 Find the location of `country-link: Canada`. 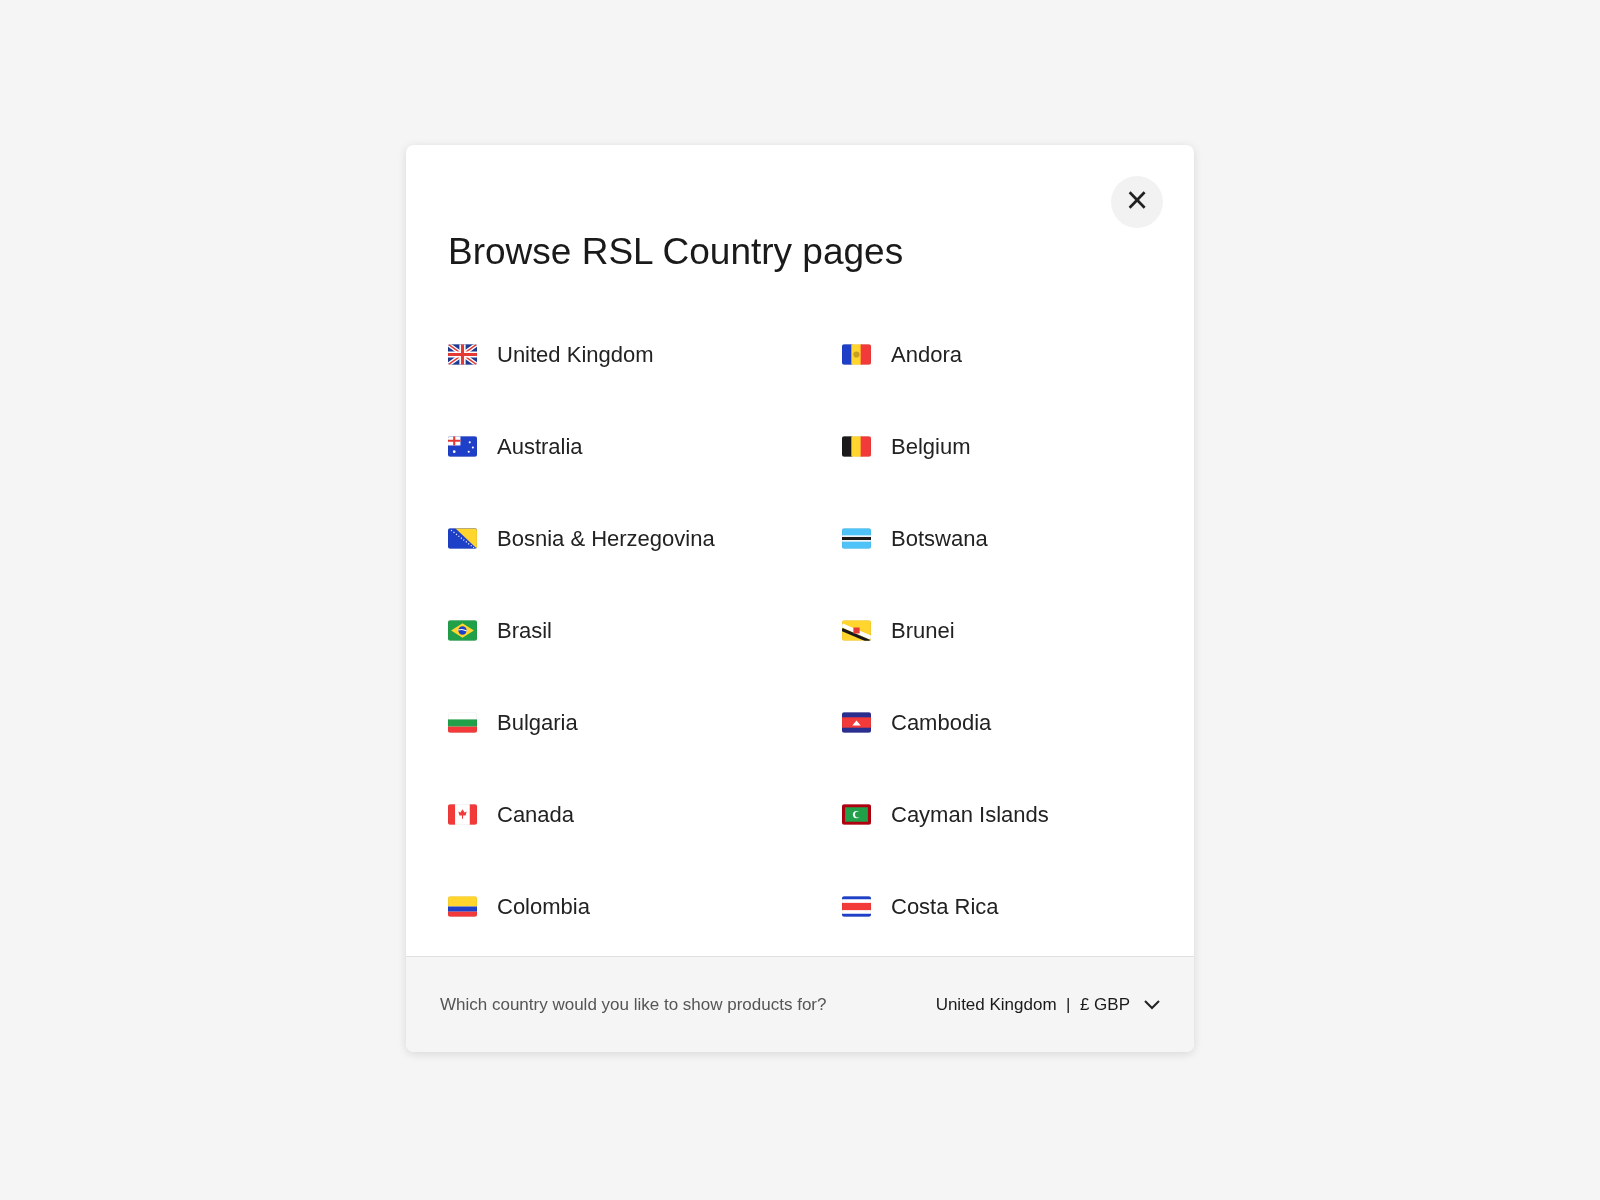

country-link: Canada is located at coordinates (645, 814).